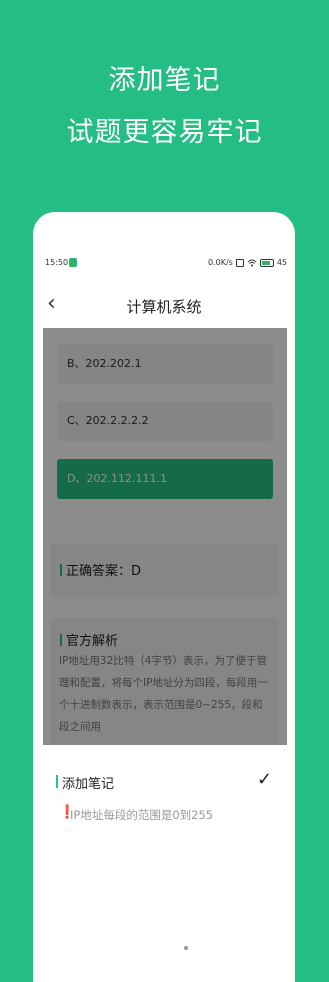 The height and width of the screenshot is (982, 329). I want to click on status-bar: 15:50 0.0K/s 45, so click(164, 265).